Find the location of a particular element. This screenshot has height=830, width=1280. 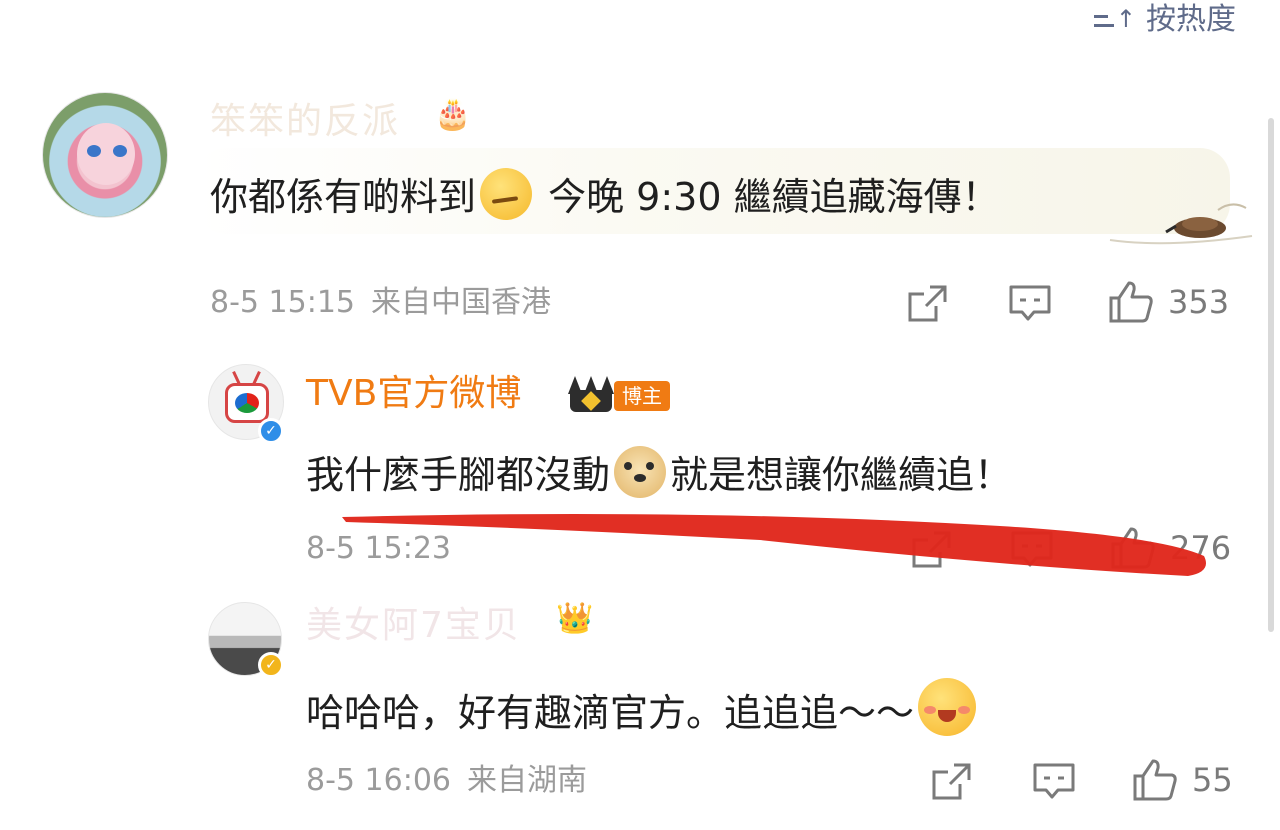

comment-time: 8-5 15:15 is located at coordinates (282, 302).